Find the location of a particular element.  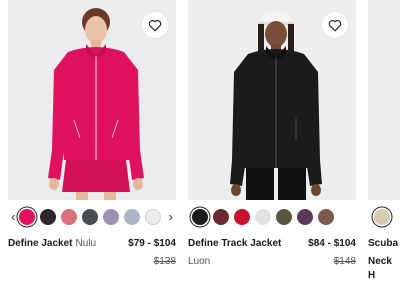

original-price: $138 is located at coordinates (164, 261).